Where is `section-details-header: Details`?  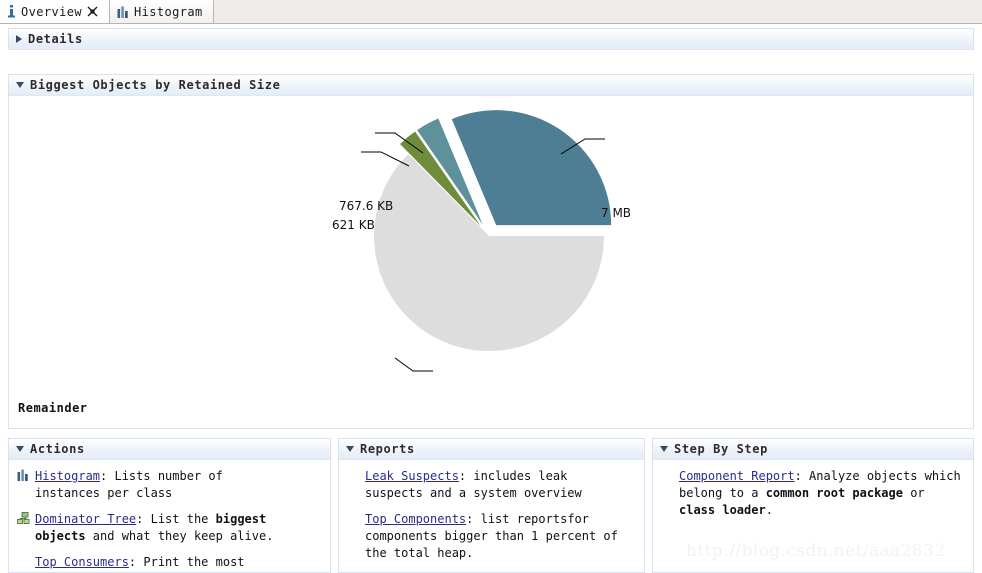
section-details-header: Details is located at coordinates (491, 39).